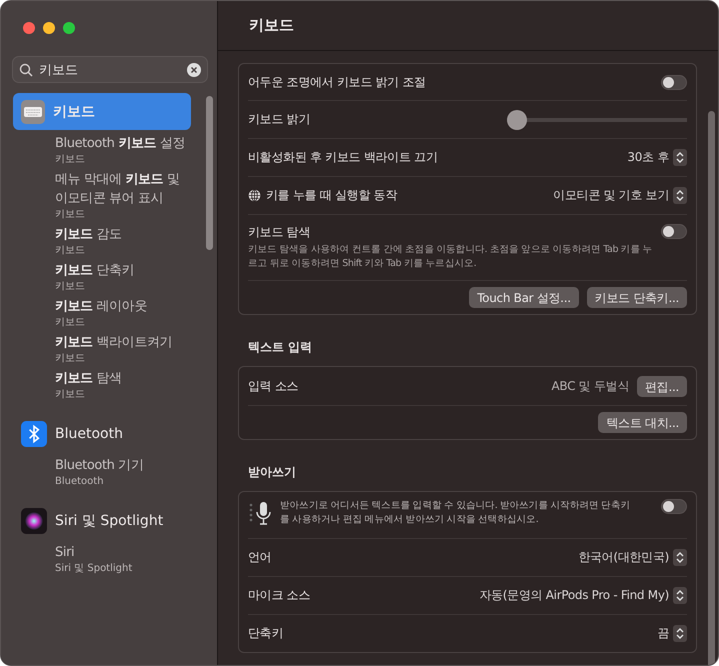 The image size is (719, 666). Describe the element at coordinates (123, 342) in the screenshot. I see `search-result: 키보드 백라이트켜기` at that location.